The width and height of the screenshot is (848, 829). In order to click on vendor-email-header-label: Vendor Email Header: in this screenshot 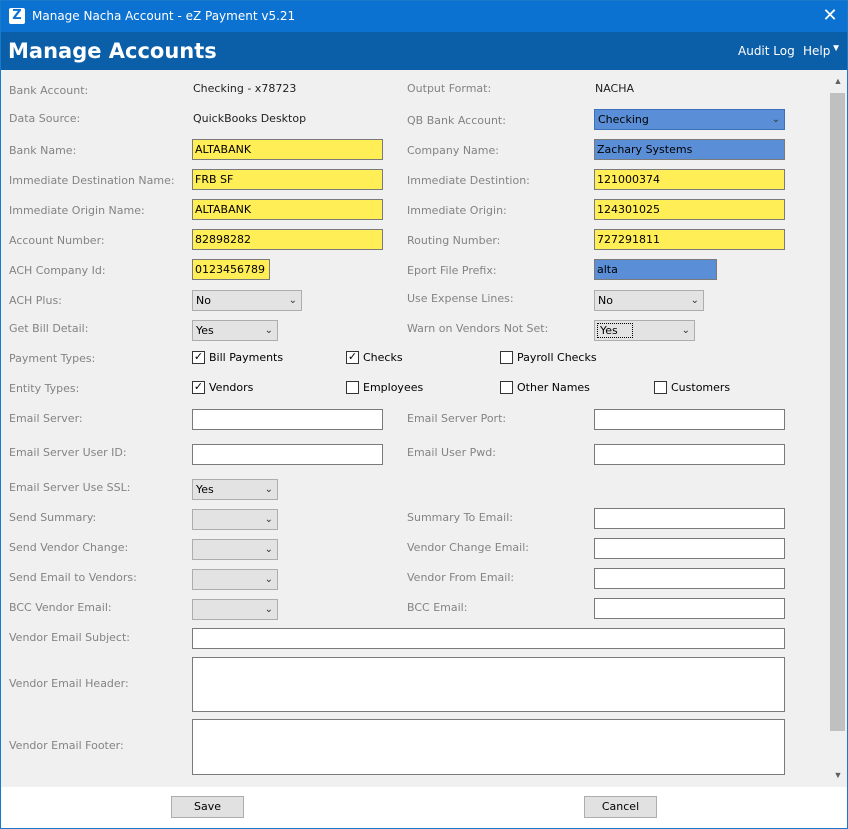, I will do `click(69, 683)`.